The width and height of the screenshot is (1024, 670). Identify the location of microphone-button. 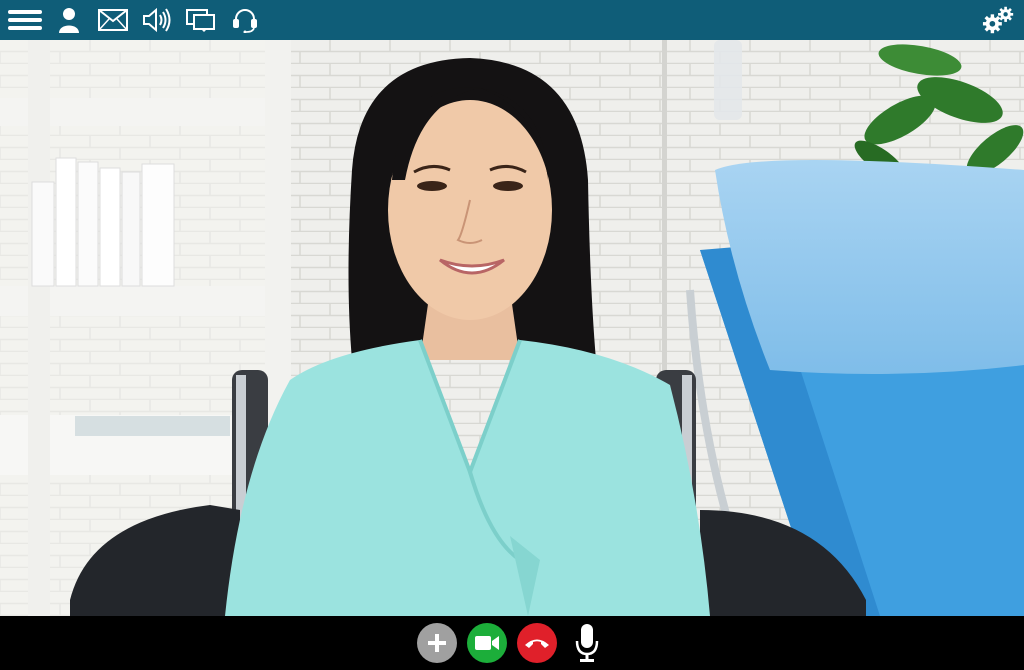
(587, 643).